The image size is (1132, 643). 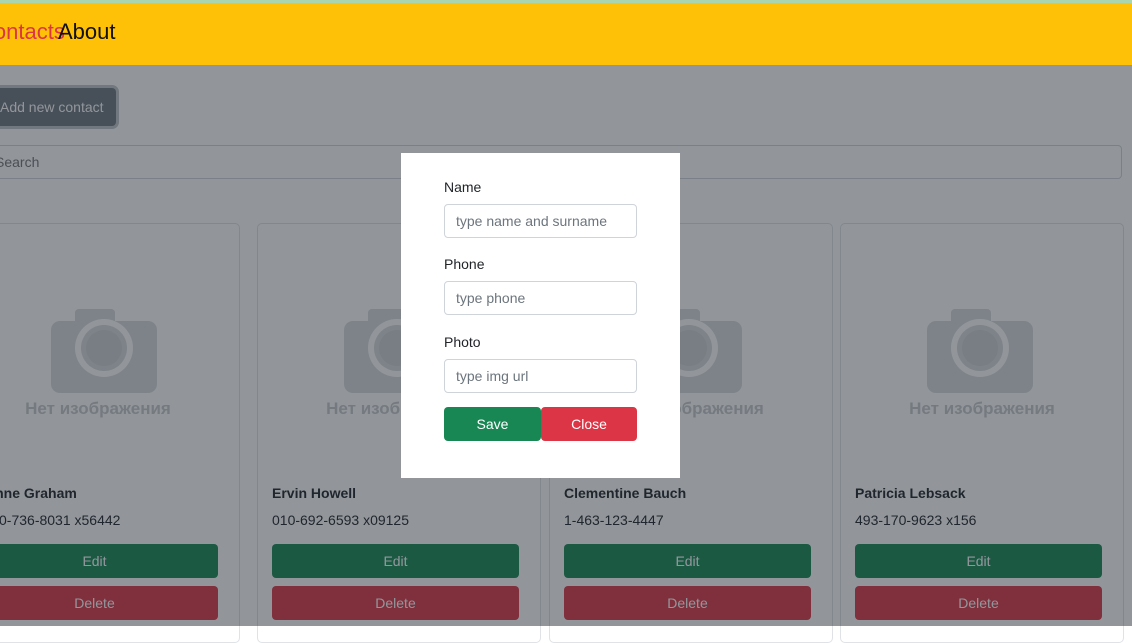 I want to click on close-button: Close, so click(x=589, y=424).